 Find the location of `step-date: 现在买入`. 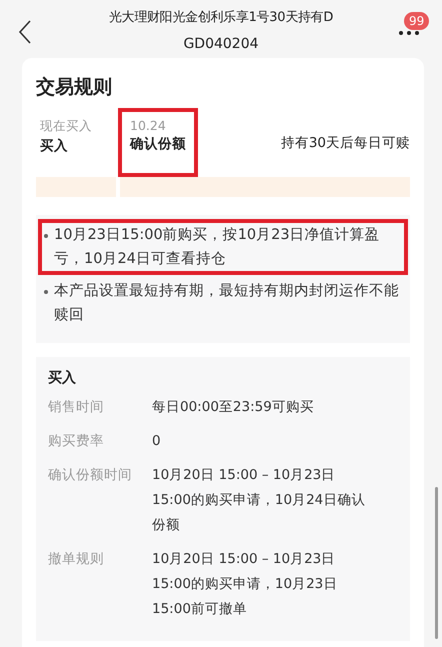

step-date: 现在买入 is located at coordinates (66, 126).